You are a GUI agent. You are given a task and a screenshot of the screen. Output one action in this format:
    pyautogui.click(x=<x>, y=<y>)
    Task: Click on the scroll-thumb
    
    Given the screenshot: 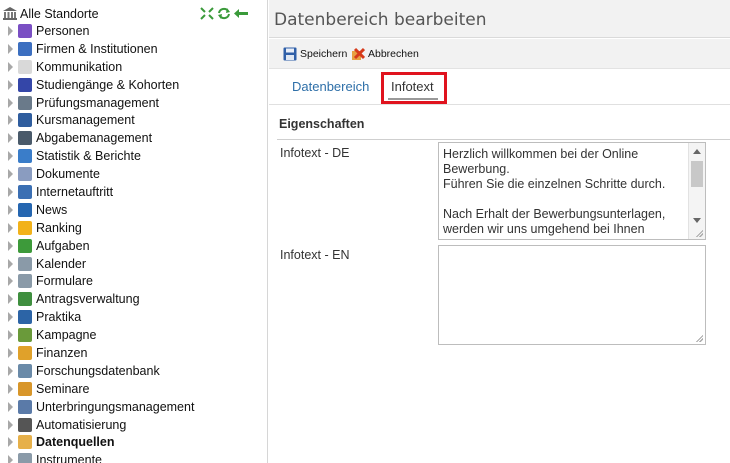 What is the action you would take?
    pyautogui.click(x=697, y=174)
    